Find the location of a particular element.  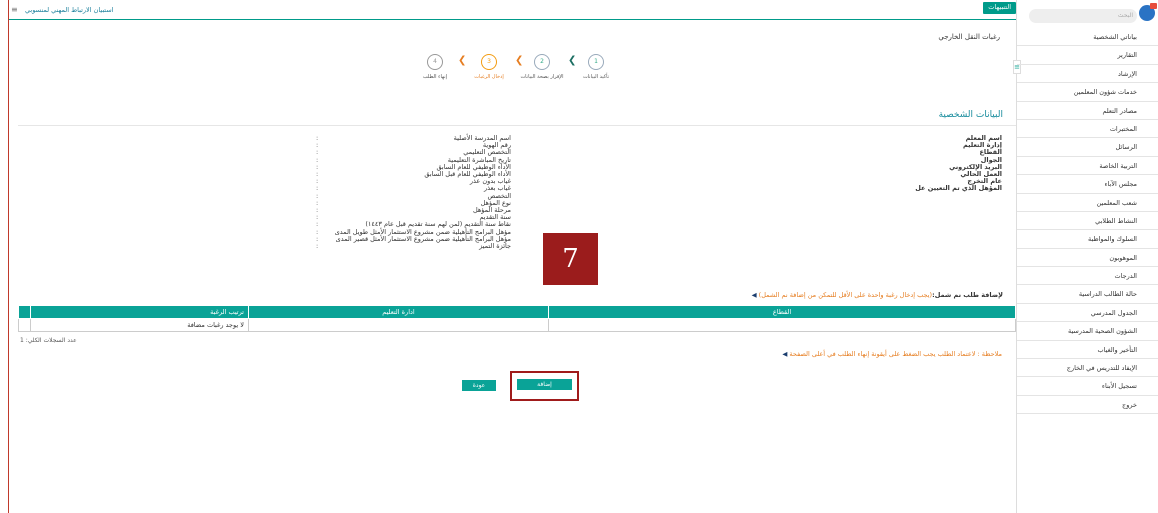

colon: : is located at coordinates (317, 246).